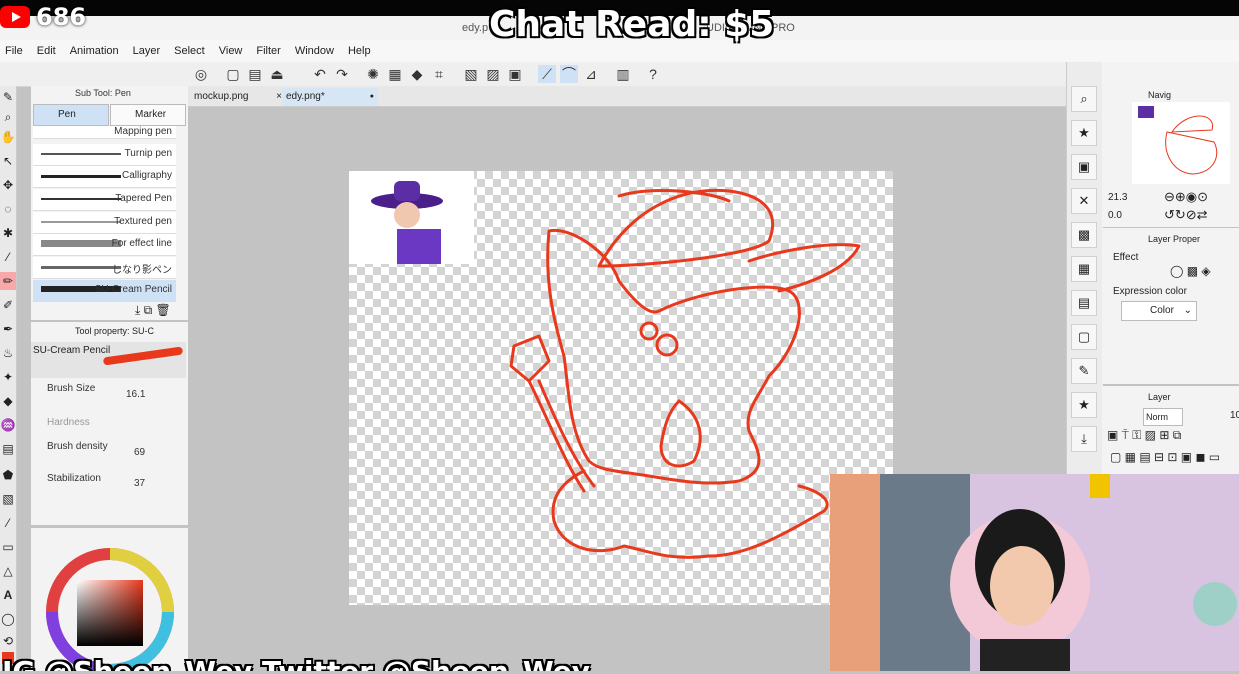  I want to click on panel-icon: ▦, so click(1084, 269).